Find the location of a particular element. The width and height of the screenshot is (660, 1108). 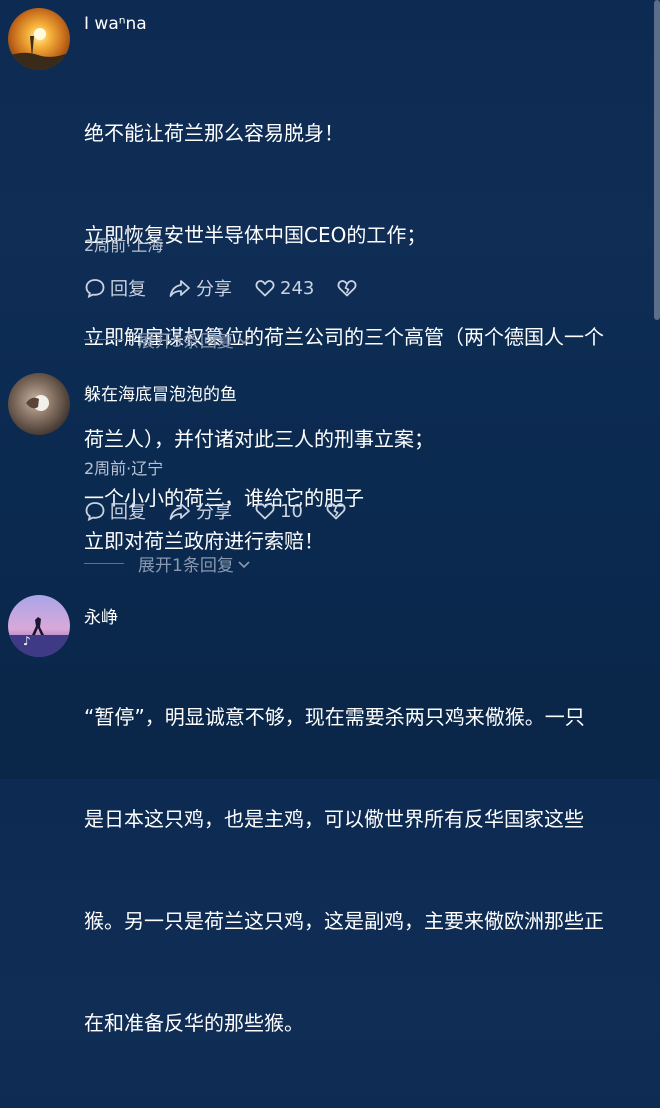

expand-label: 展开1条回复 is located at coordinates (186, 566).